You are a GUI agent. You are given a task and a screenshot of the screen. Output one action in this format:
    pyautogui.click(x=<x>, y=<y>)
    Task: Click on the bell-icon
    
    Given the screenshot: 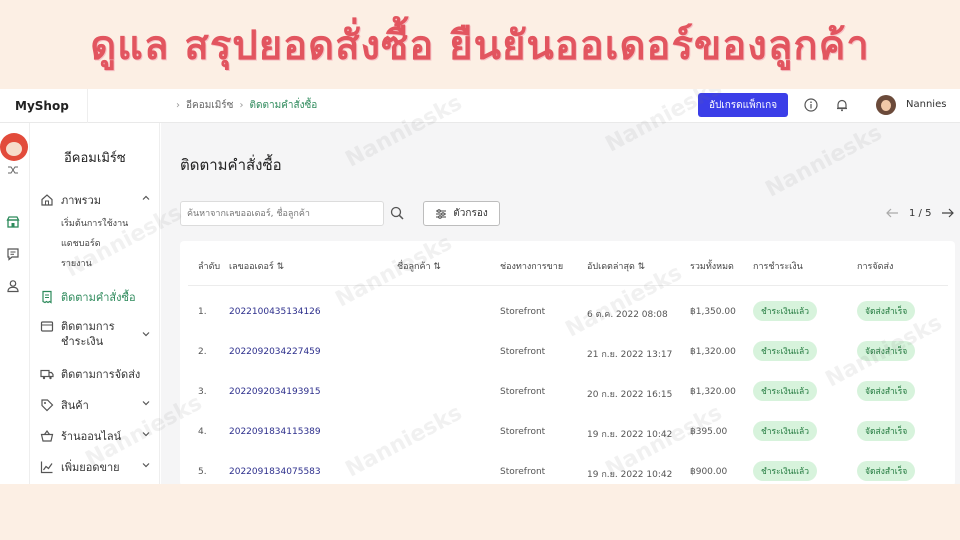 What is the action you would take?
    pyautogui.click(x=842, y=105)
    